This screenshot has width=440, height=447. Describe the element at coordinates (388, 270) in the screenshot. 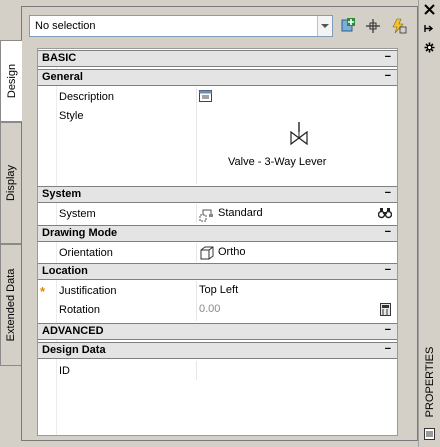

I see `collapse-location-toggle: −` at that location.